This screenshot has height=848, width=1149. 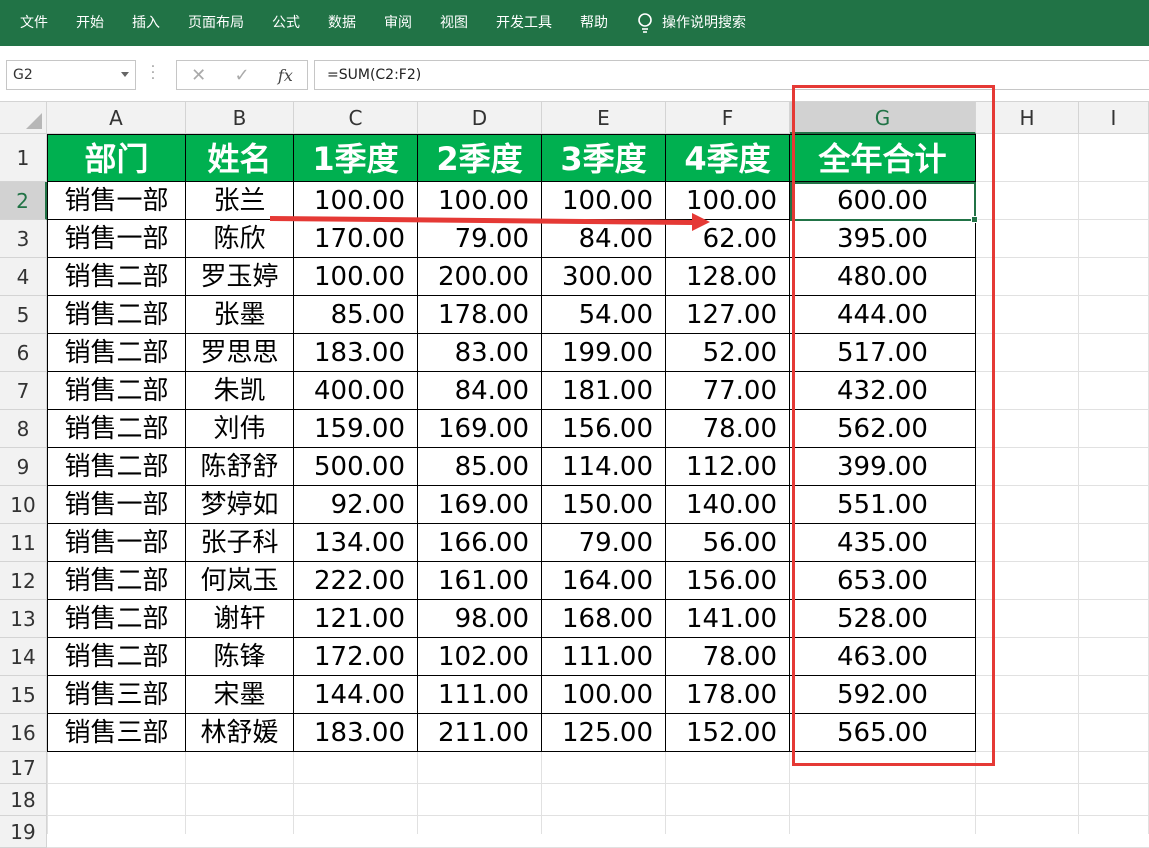 What do you see at coordinates (23, 315) in the screenshot?
I see `row-header-5: 5` at bounding box center [23, 315].